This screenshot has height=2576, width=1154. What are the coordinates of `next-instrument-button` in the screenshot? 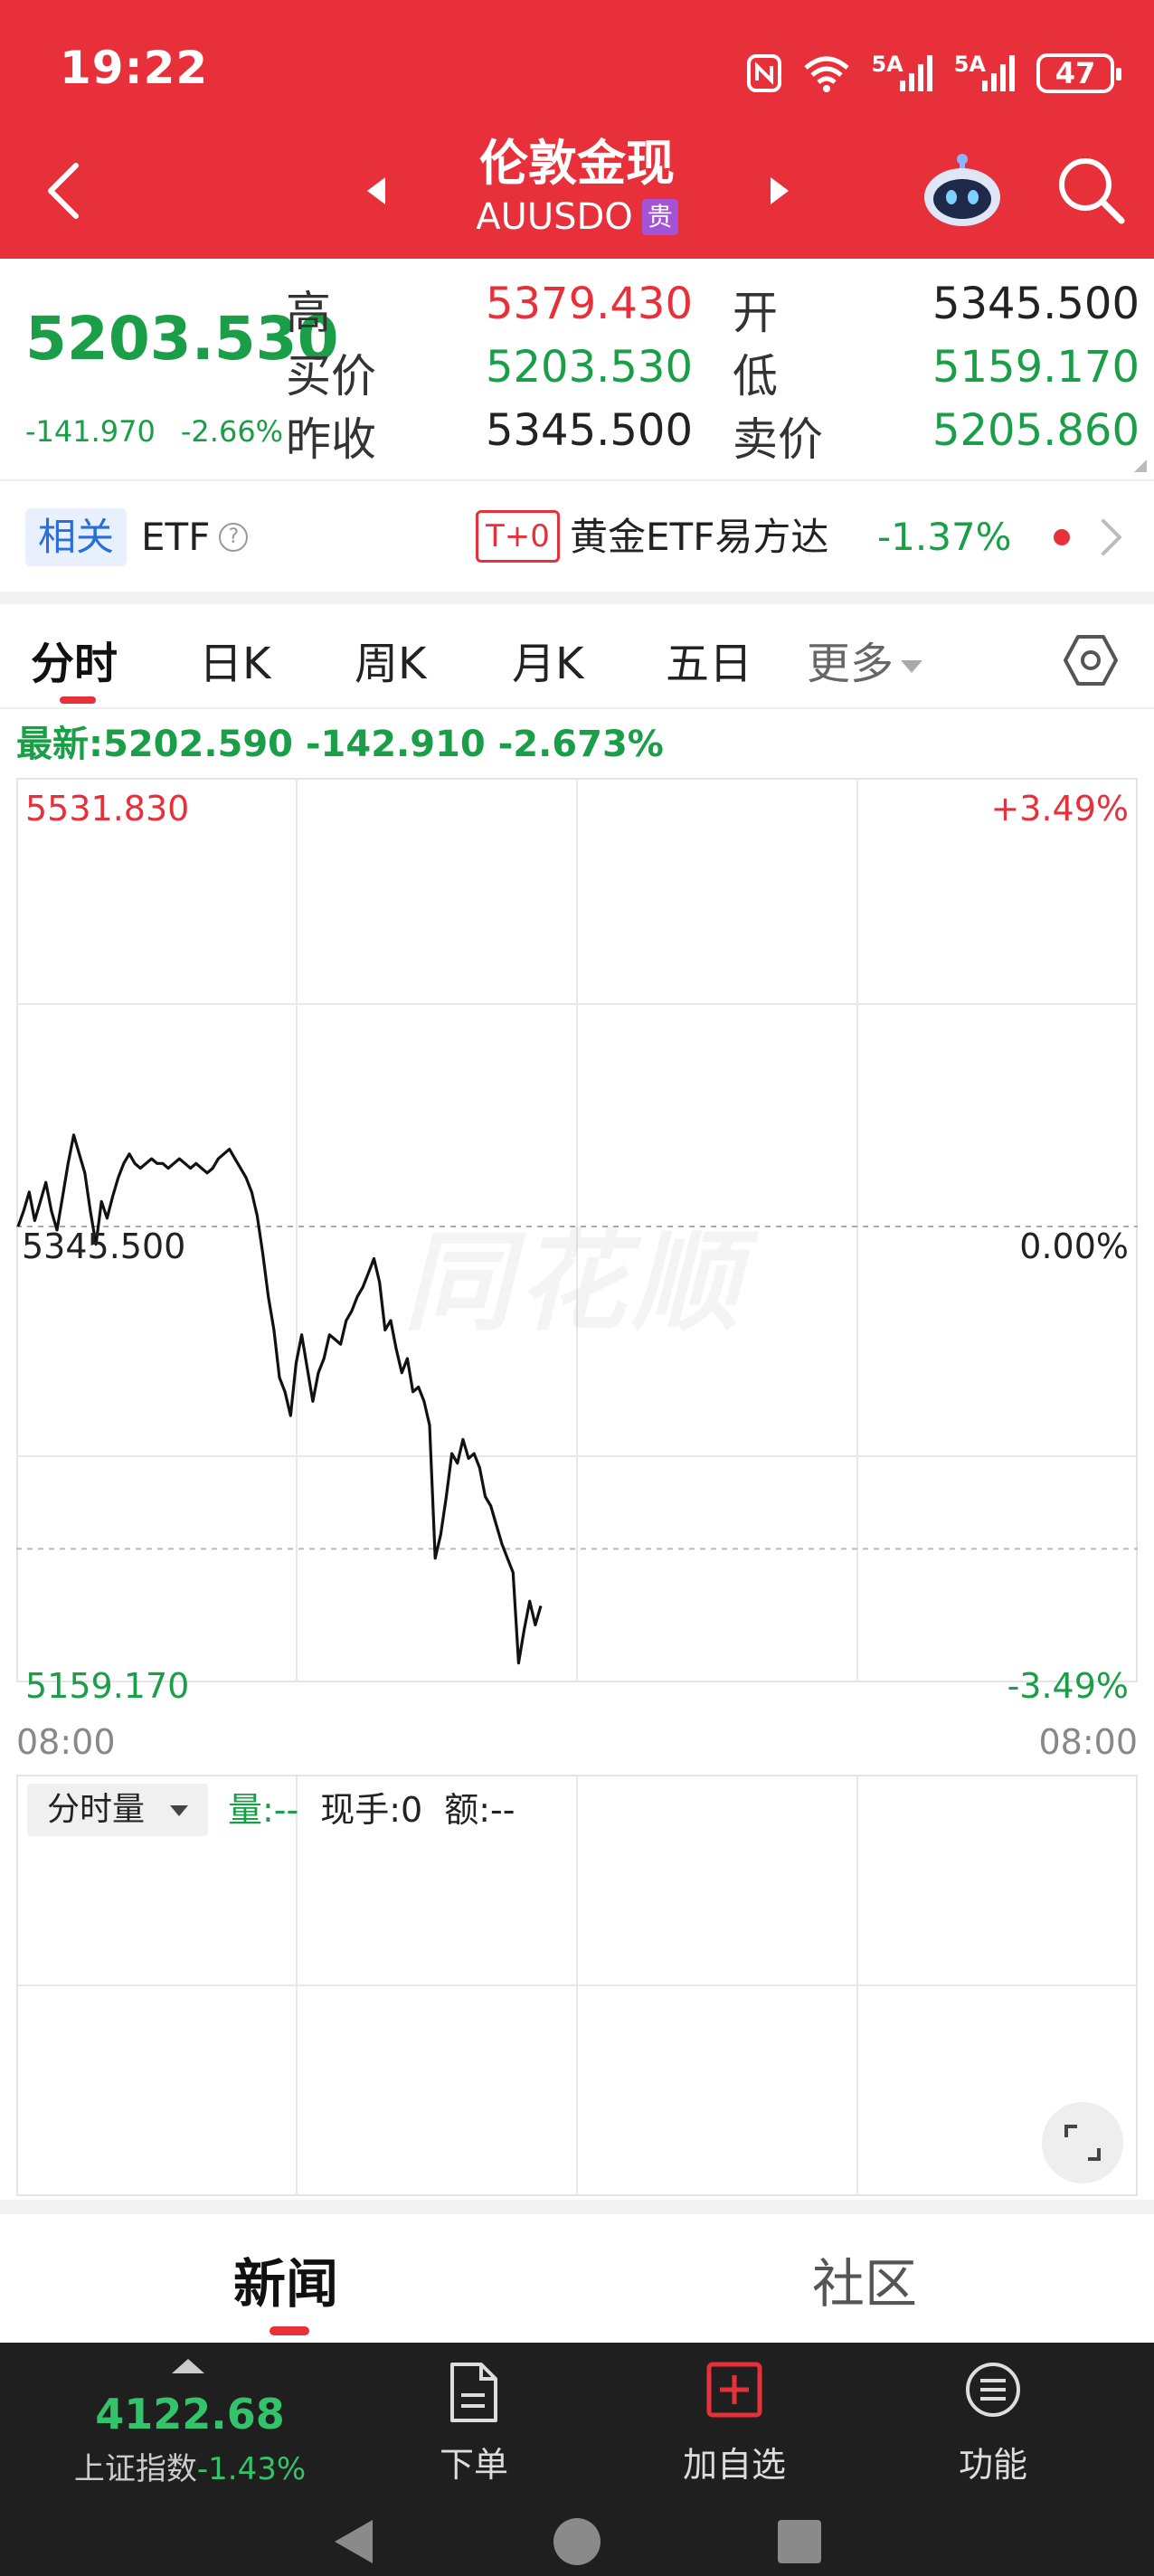 It's located at (779, 190).